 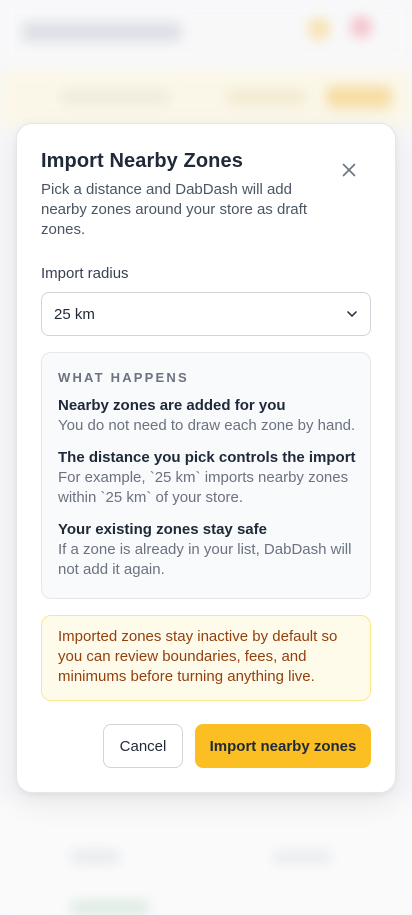 What do you see at coordinates (283, 746) in the screenshot?
I see `import-nearby-zones-button: Import nearby zones` at bounding box center [283, 746].